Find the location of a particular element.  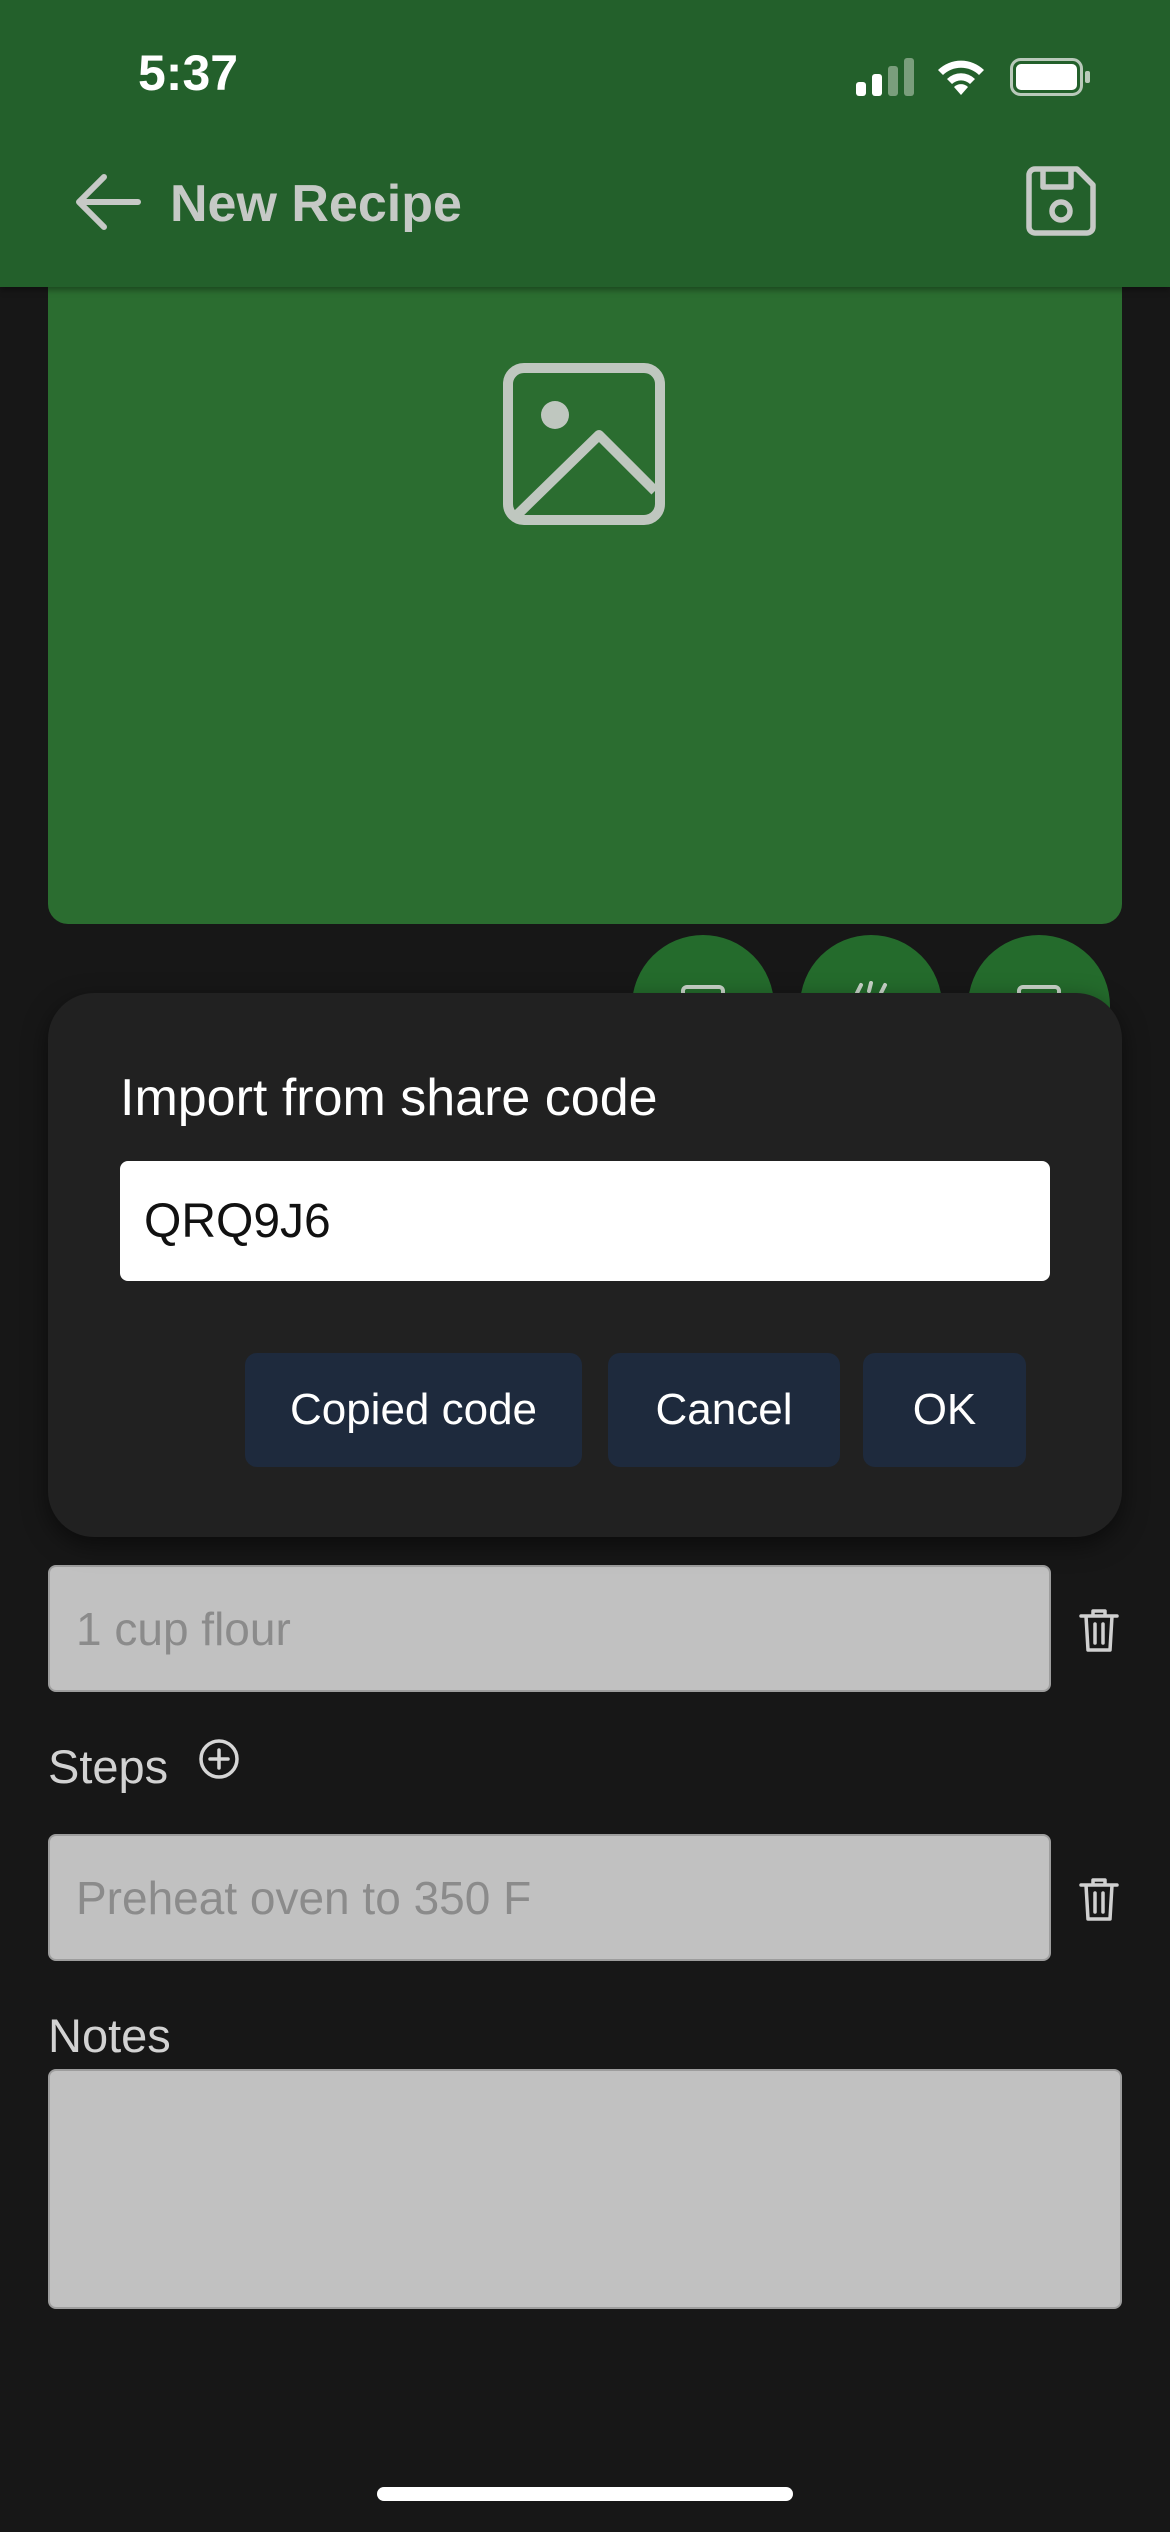

ingredient-placeholder: 1 cup flour is located at coordinates (183, 1628).